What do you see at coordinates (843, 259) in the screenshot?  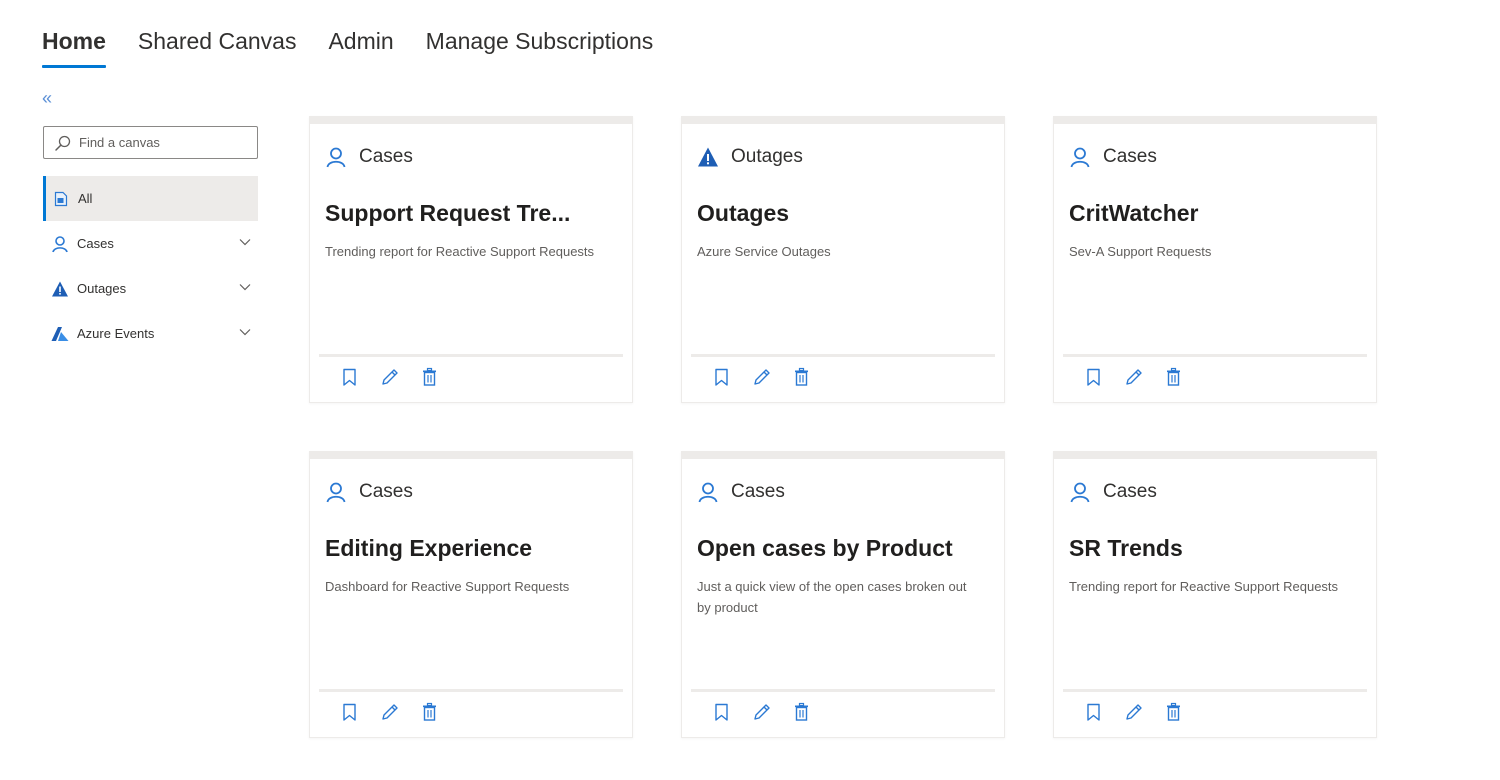 I see `canvas-card: Outages Outages Azure Service Outages` at bounding box center [843, 259].